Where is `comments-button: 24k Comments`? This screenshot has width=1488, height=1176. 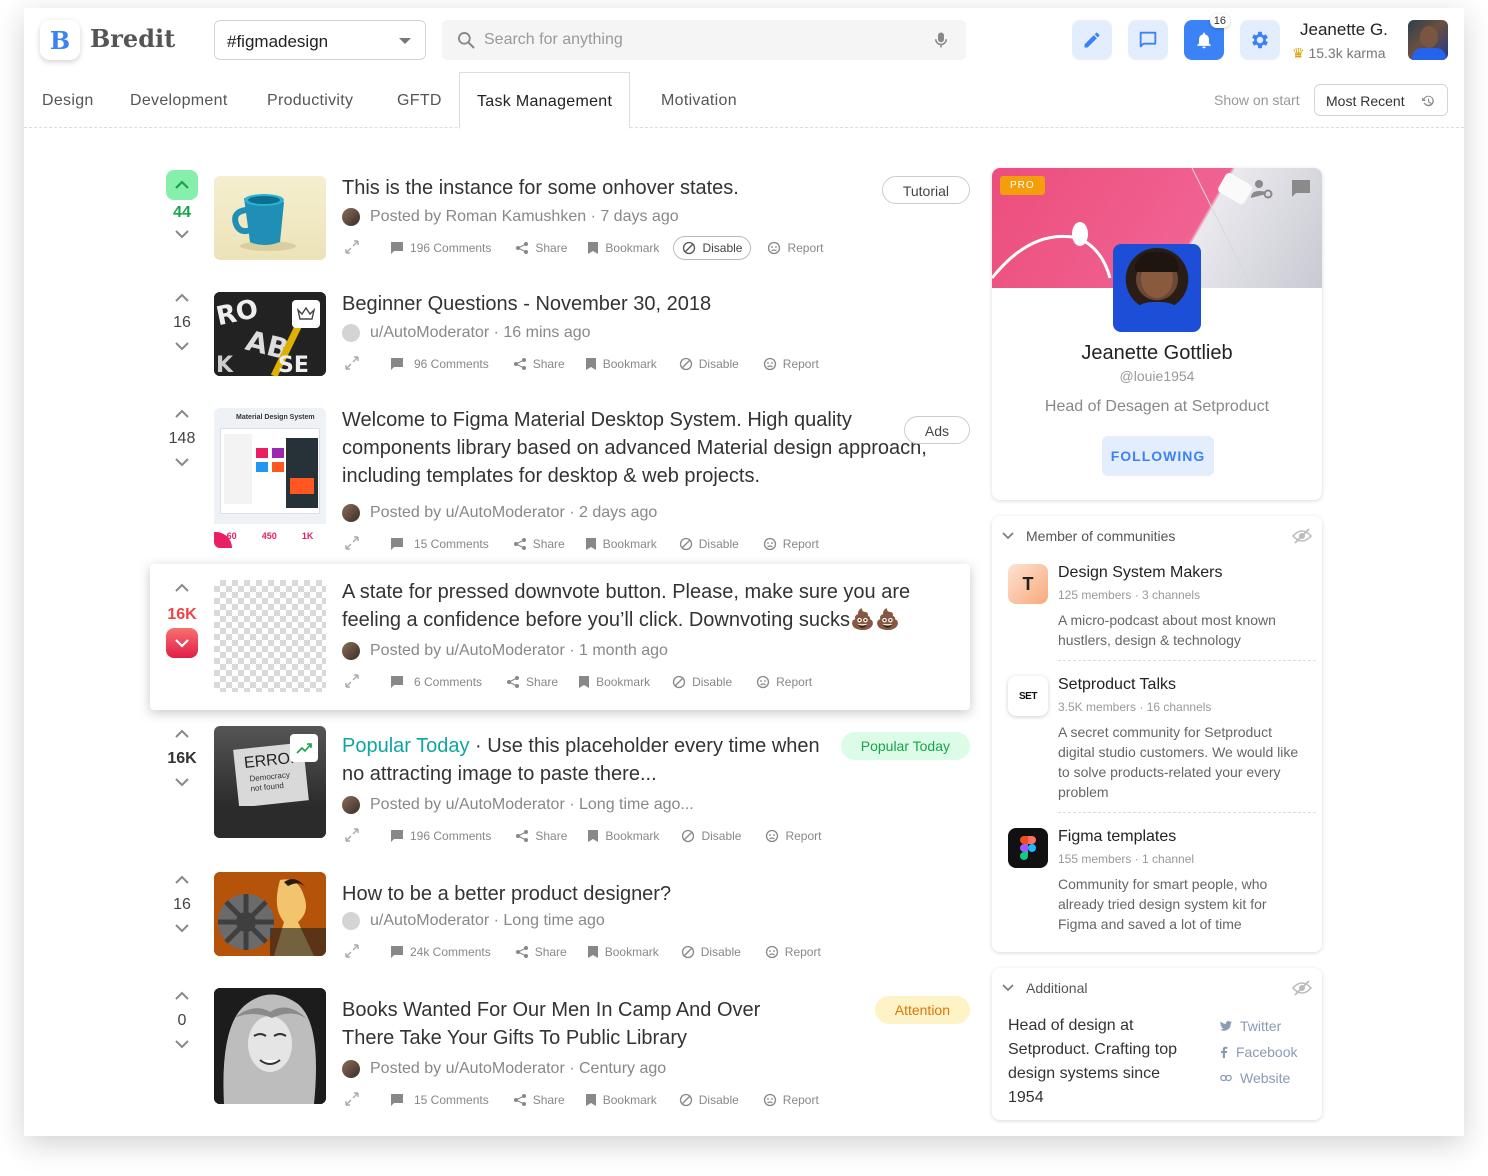
comments-button: 24k Comments is located at coordinates (440, 952).